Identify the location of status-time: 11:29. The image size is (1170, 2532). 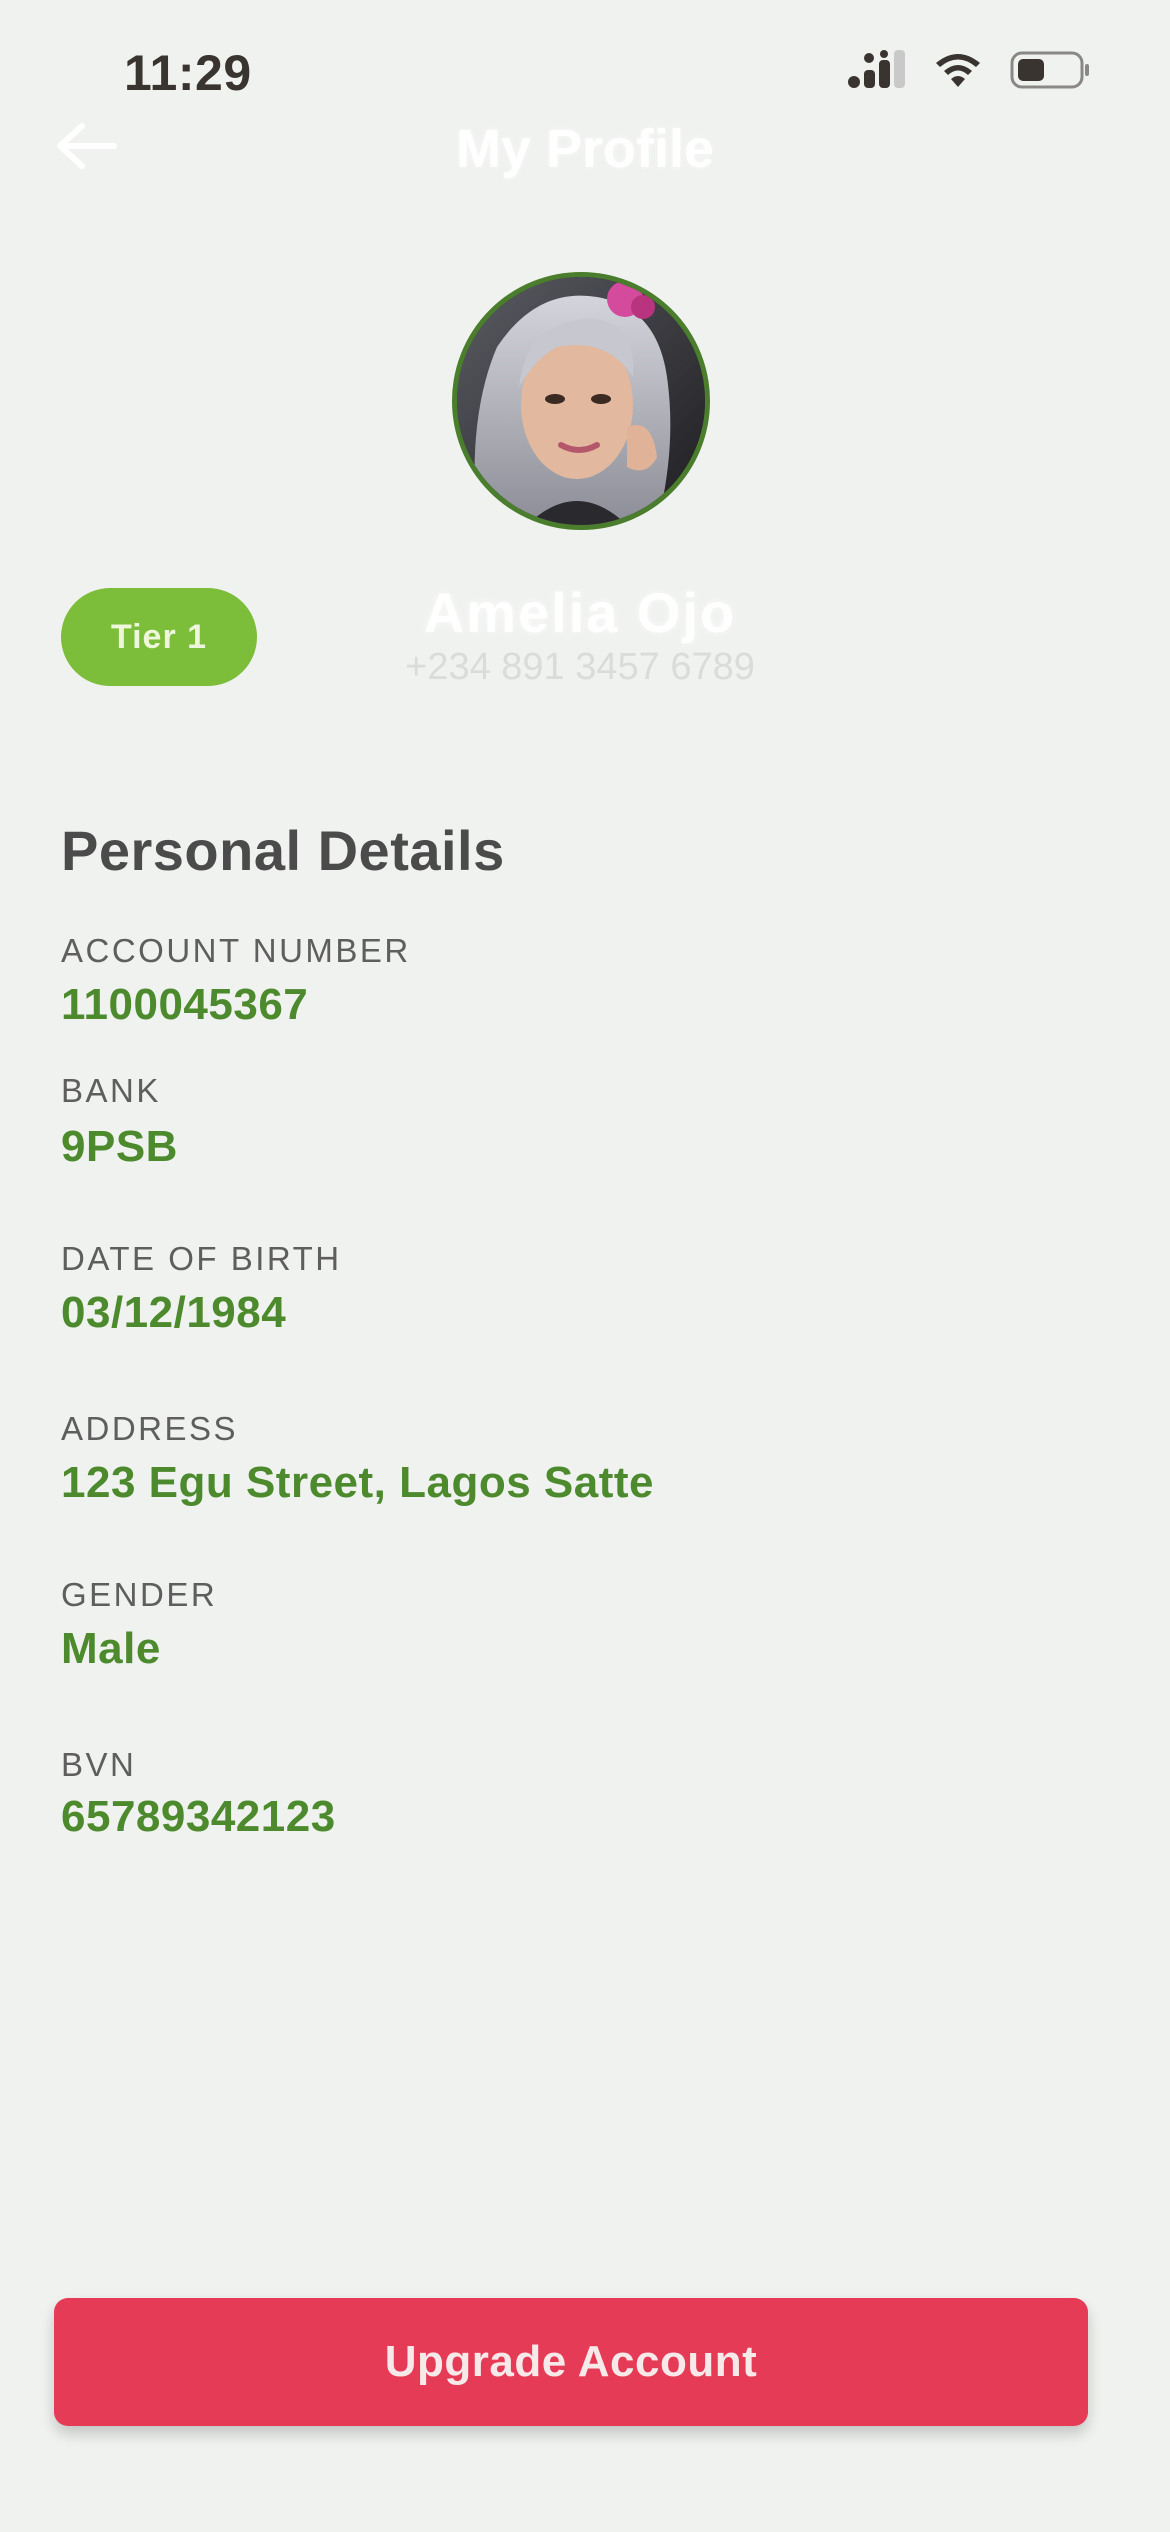
(188, 73).